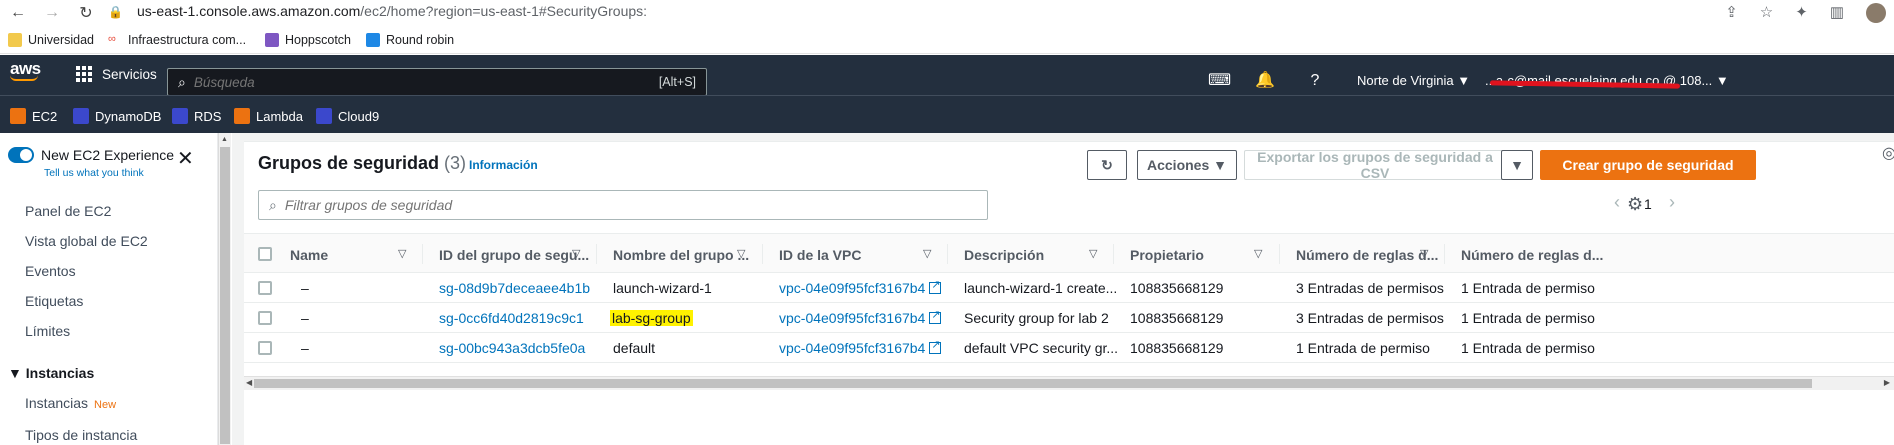 This screenshot has width=1894, height=445. I want to click on sidebar-item-global-view: Vista global de EC2, so click(86, 241).